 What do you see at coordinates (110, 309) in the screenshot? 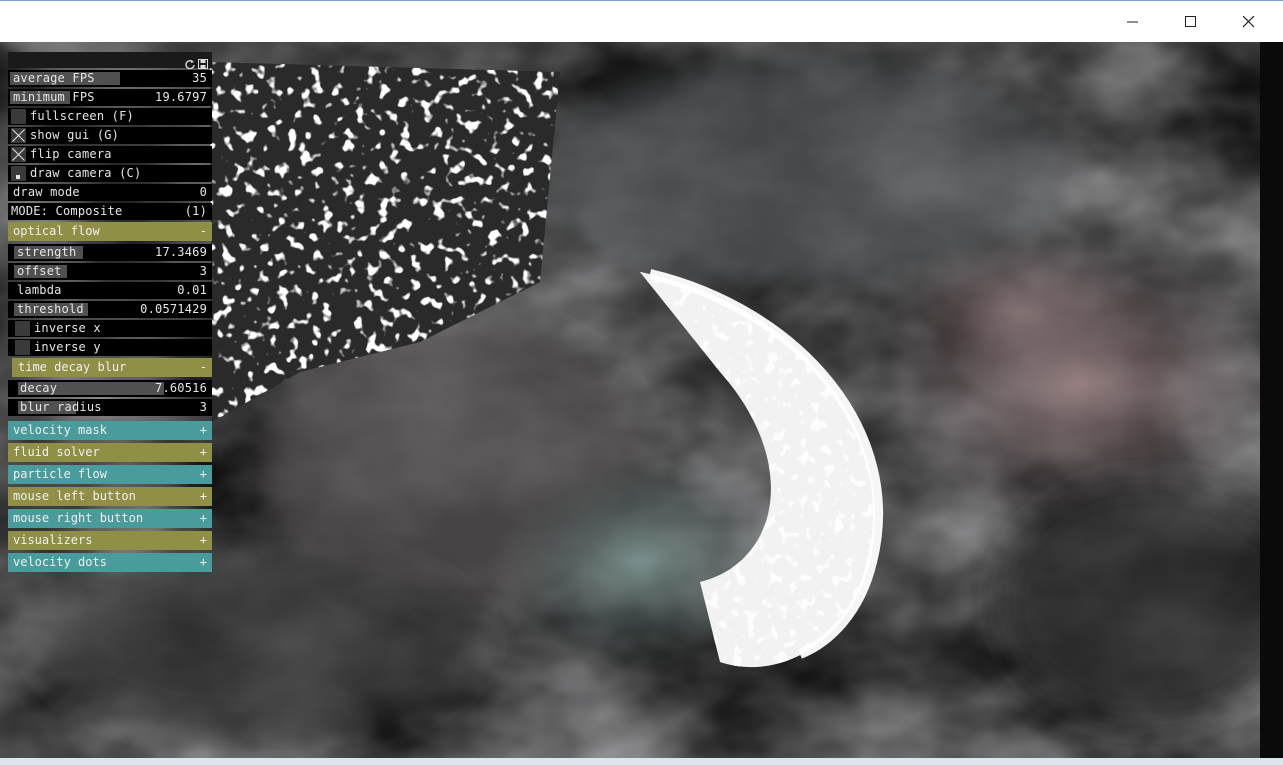
I see `threshold-slider: threshold 0.0571429` at bounding box center [110, 309].